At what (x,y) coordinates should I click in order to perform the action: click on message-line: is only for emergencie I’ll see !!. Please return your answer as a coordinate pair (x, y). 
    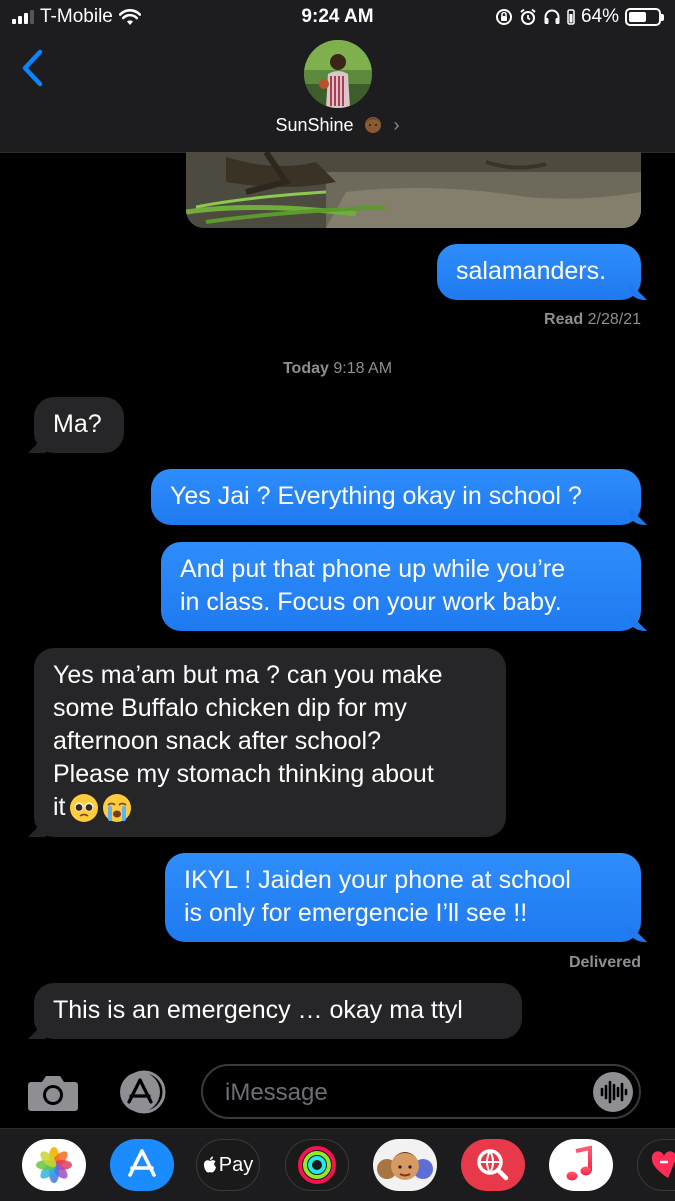
    Looking at the image, I should click on (356, 913).